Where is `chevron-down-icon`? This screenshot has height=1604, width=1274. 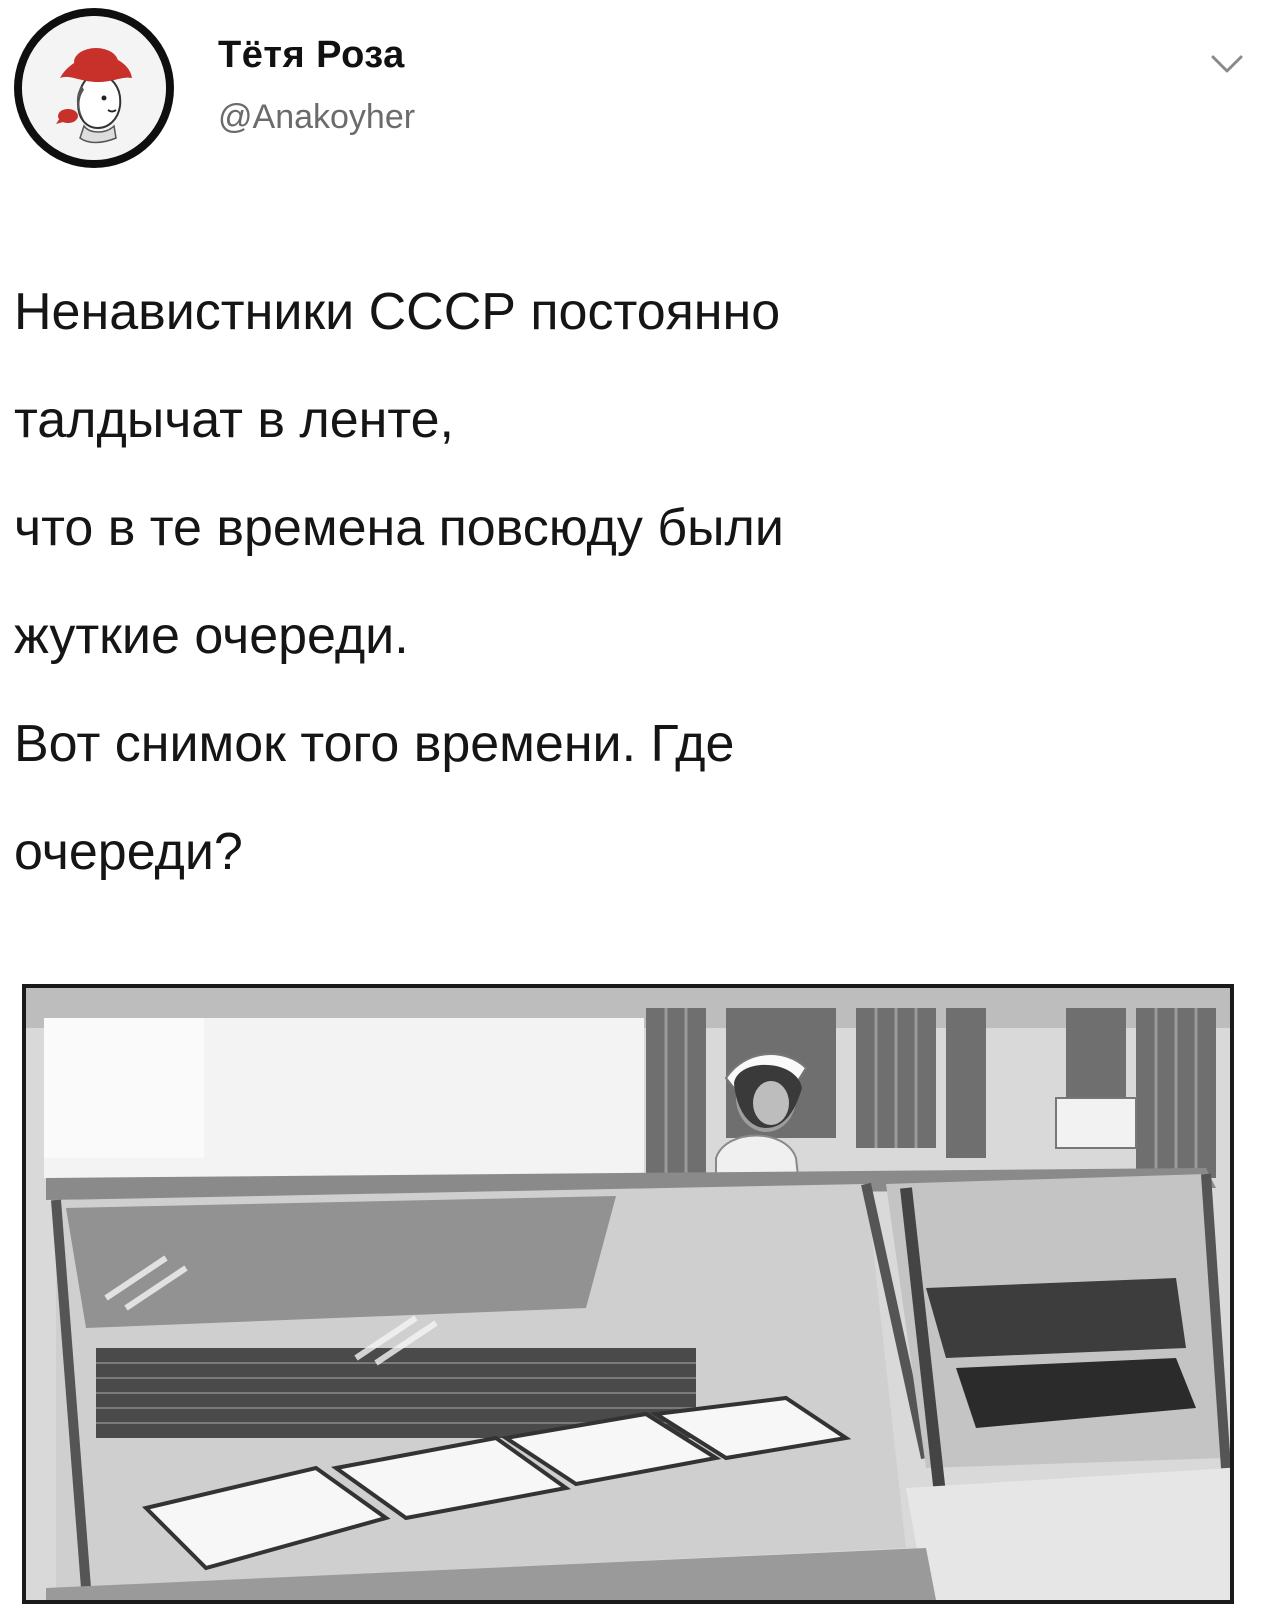
chevron-down-icon is located at coordinates (1227, 64).